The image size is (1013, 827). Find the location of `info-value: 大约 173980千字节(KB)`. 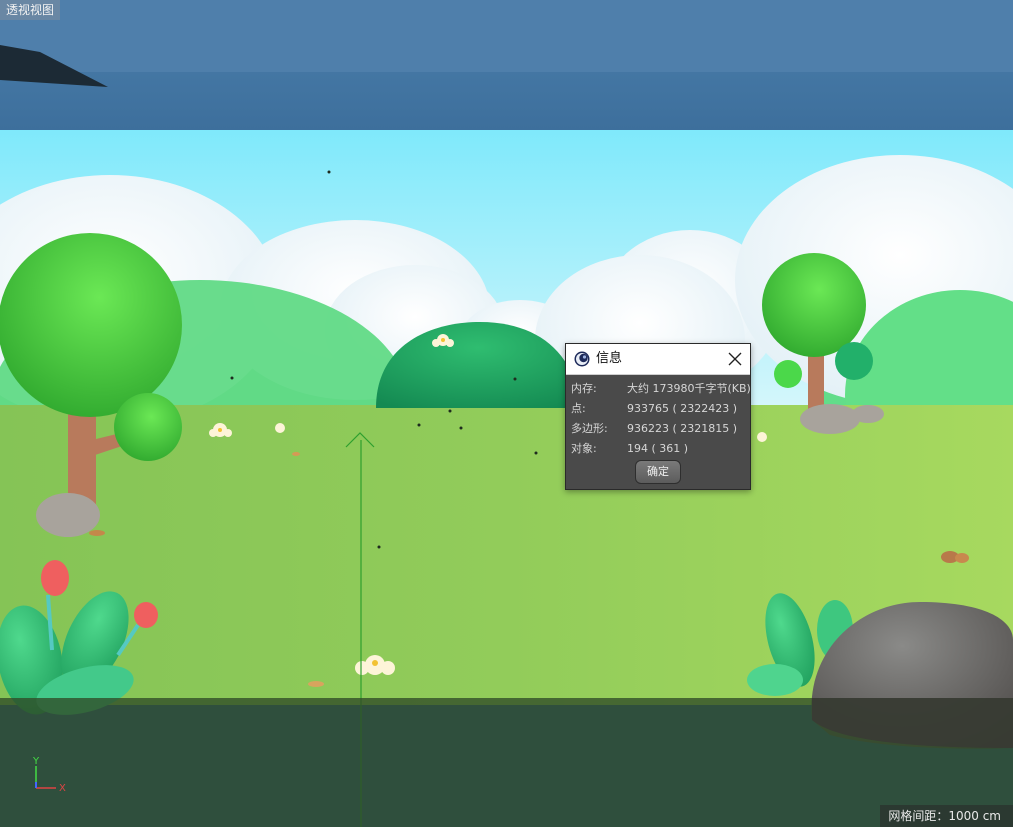

info-value: 大约 173980千字节(KB) is located at coordinates (689, 388).